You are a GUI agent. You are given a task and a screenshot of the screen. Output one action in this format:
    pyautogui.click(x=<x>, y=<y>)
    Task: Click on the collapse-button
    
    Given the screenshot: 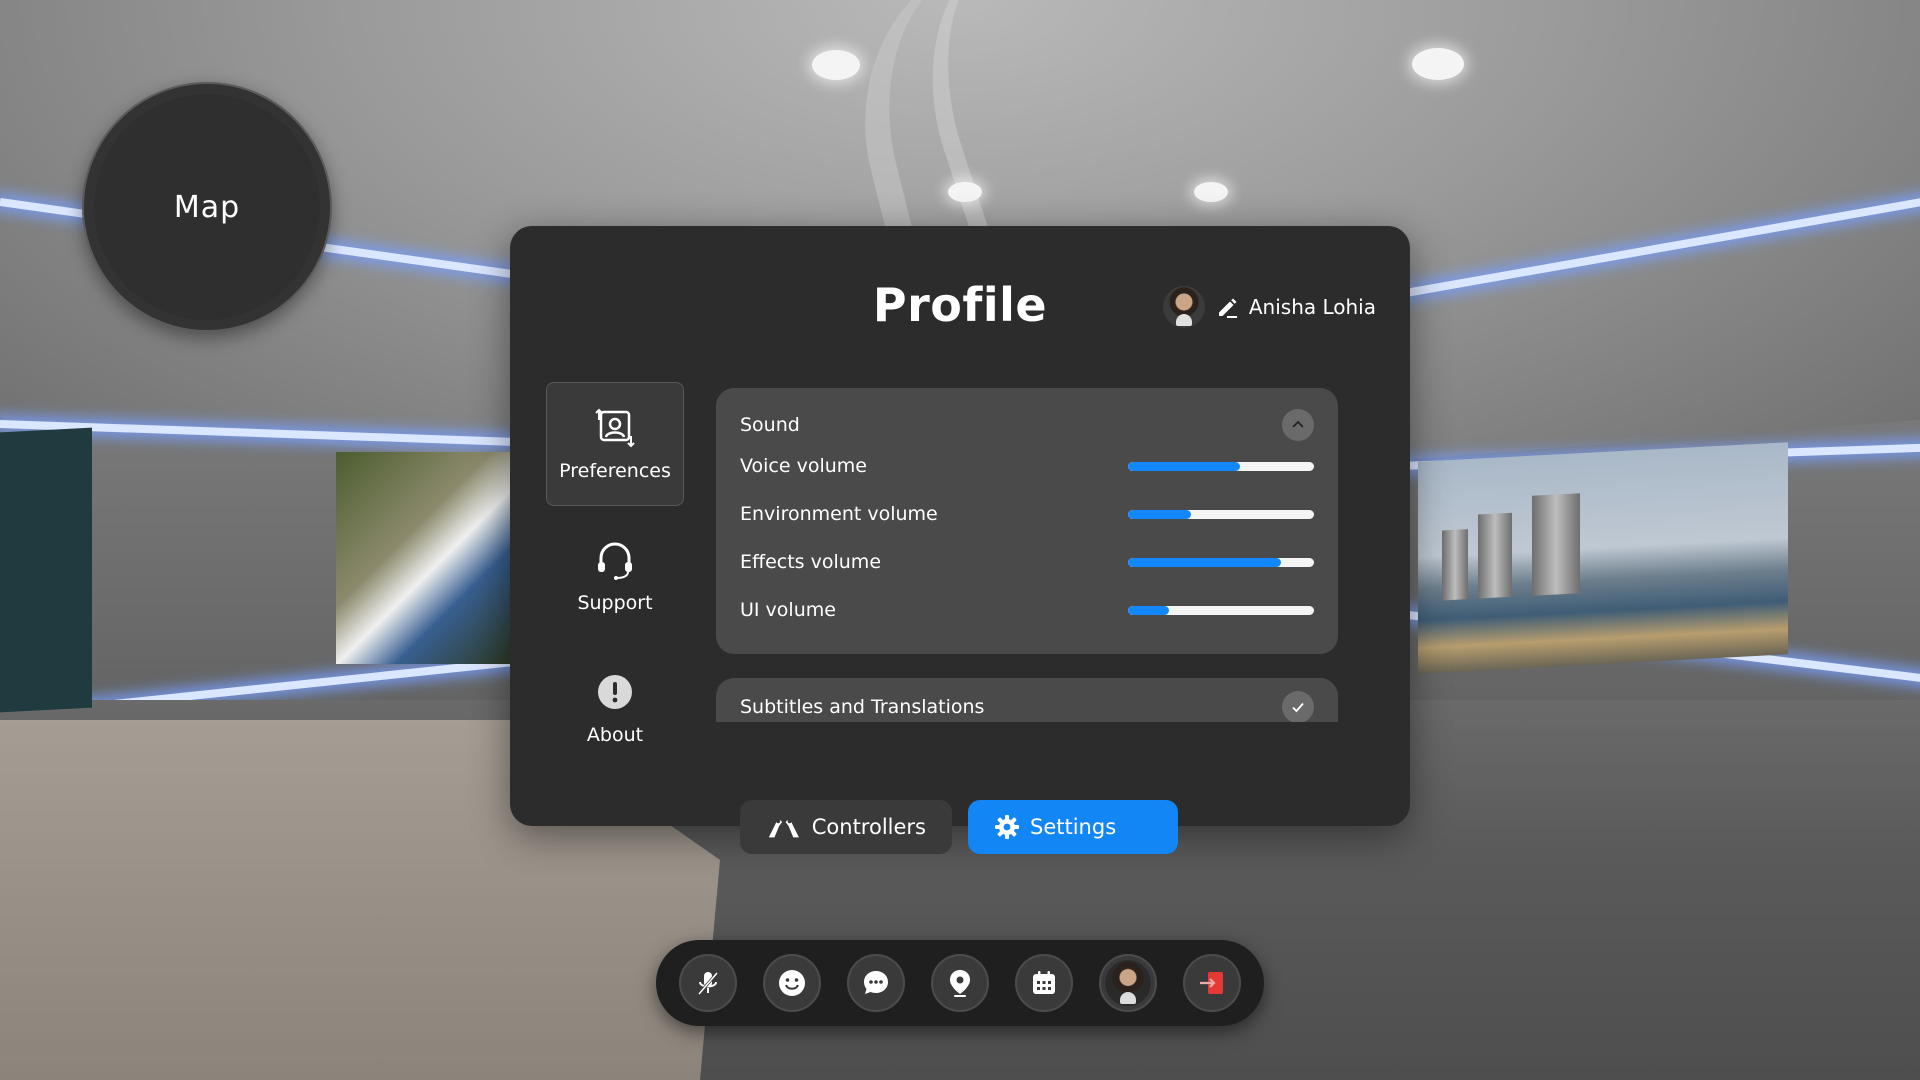 What is the action you would take?
    pyautogui.click(x=1298, y=425)
    